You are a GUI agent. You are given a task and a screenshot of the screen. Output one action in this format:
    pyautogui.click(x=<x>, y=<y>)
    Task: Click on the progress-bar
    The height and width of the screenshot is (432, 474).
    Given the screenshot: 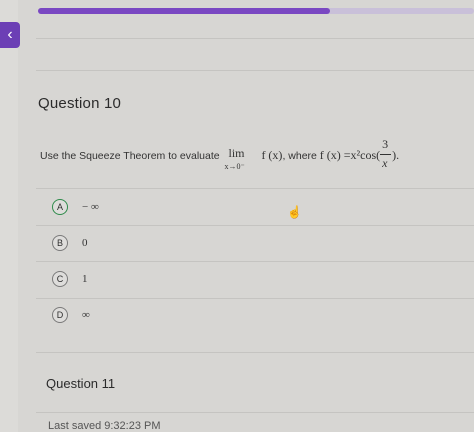 What is the action you would take?
    pyautogui.click(x=256, y=11)
    